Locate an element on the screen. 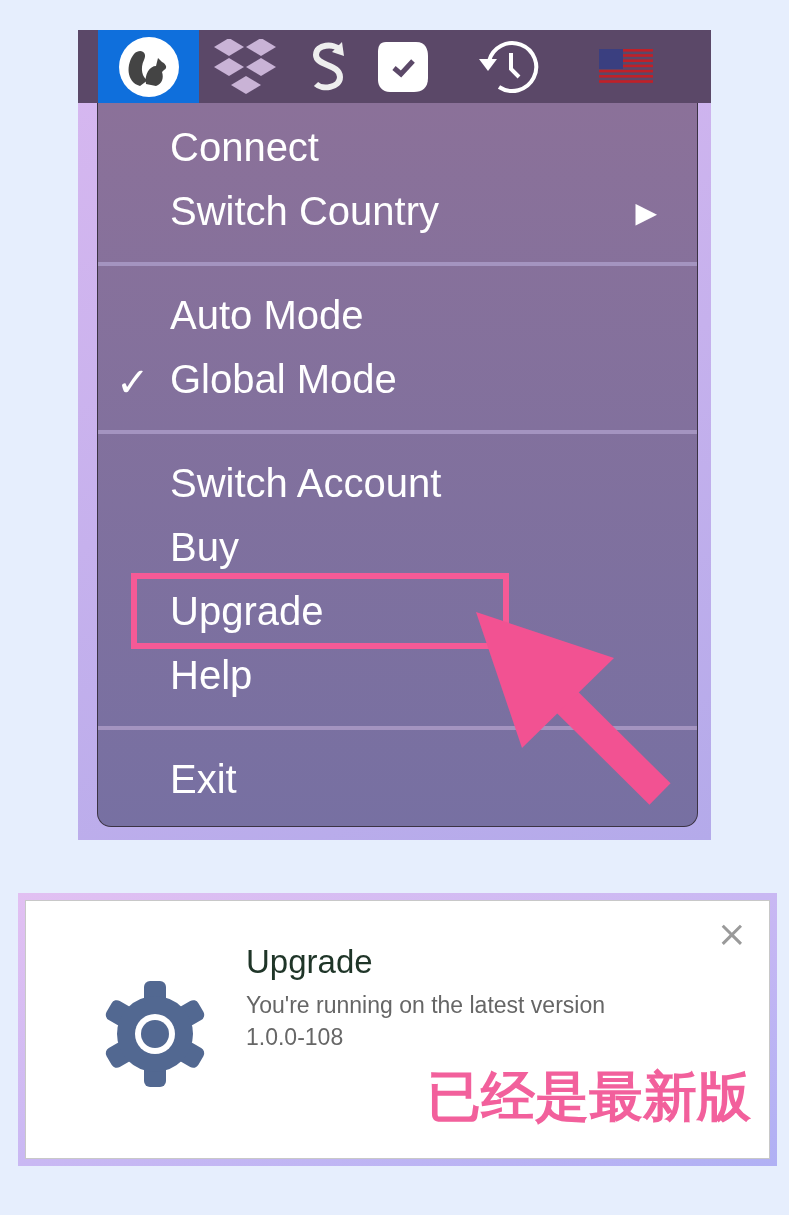 Image resolution: width=789 pixels, height=1215 pixels. menu-item: Auto Mode is located at coordinates (267, 315).